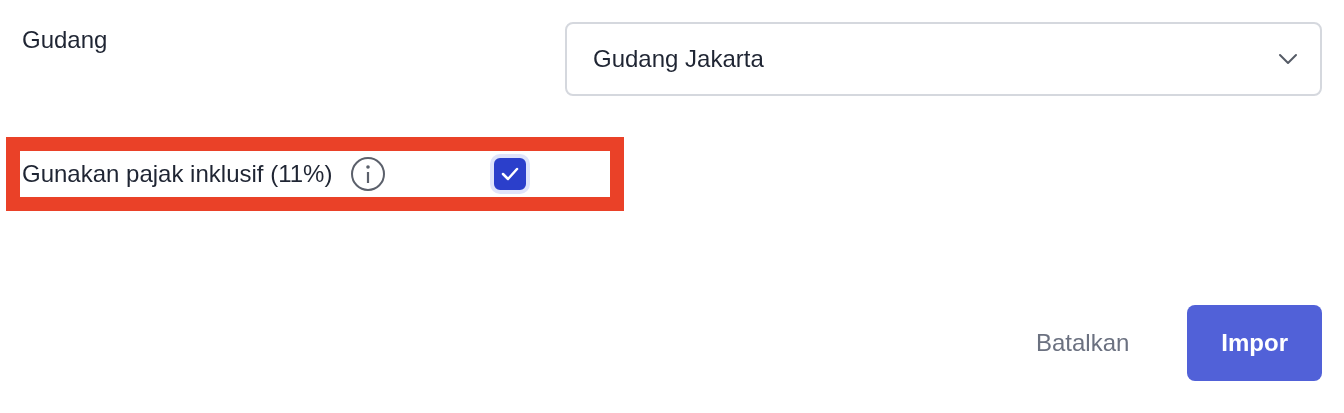 Image resolution: width=1344 pixels, height=413 pixels. Describe the element at coordinates (943, 59) in the screenshot. I see `warehouse-select: Gudang Jakarta` at that location.